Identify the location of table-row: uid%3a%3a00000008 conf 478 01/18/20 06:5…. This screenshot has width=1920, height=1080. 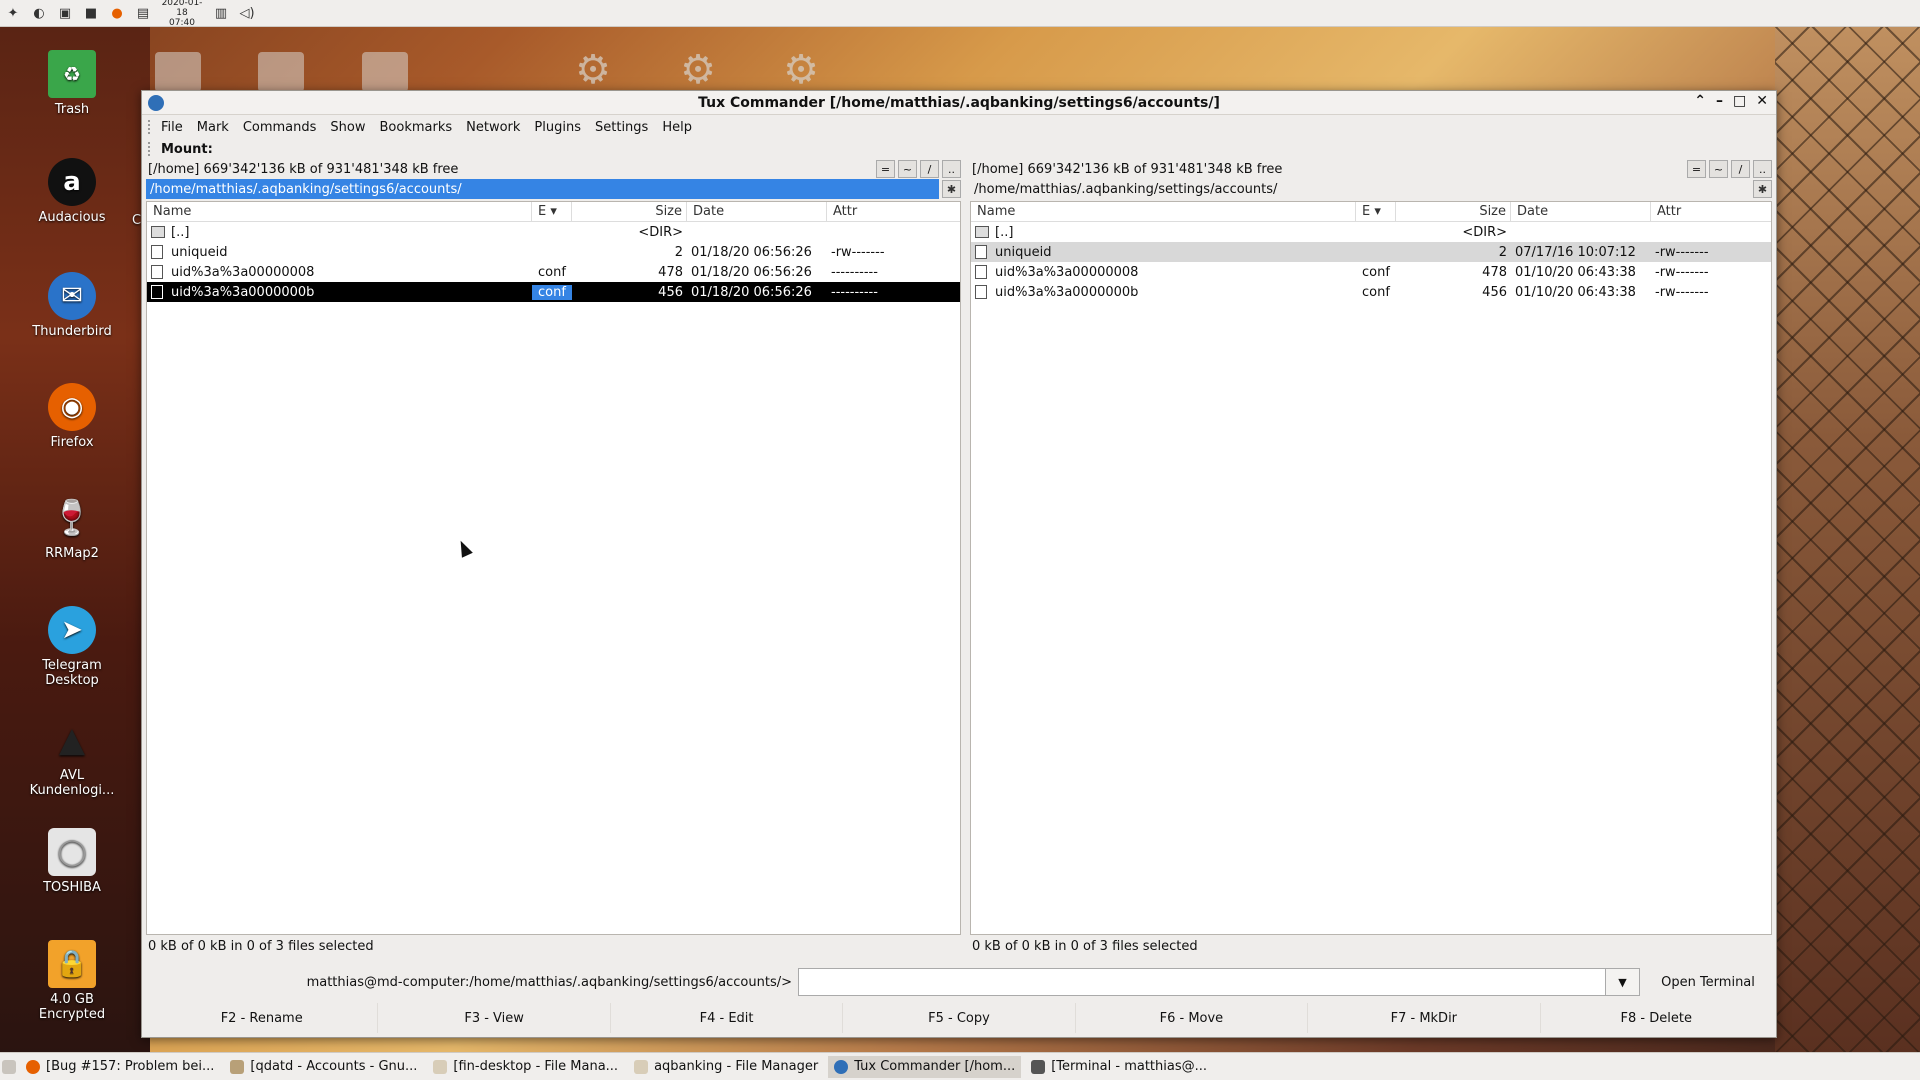
(553, 272).